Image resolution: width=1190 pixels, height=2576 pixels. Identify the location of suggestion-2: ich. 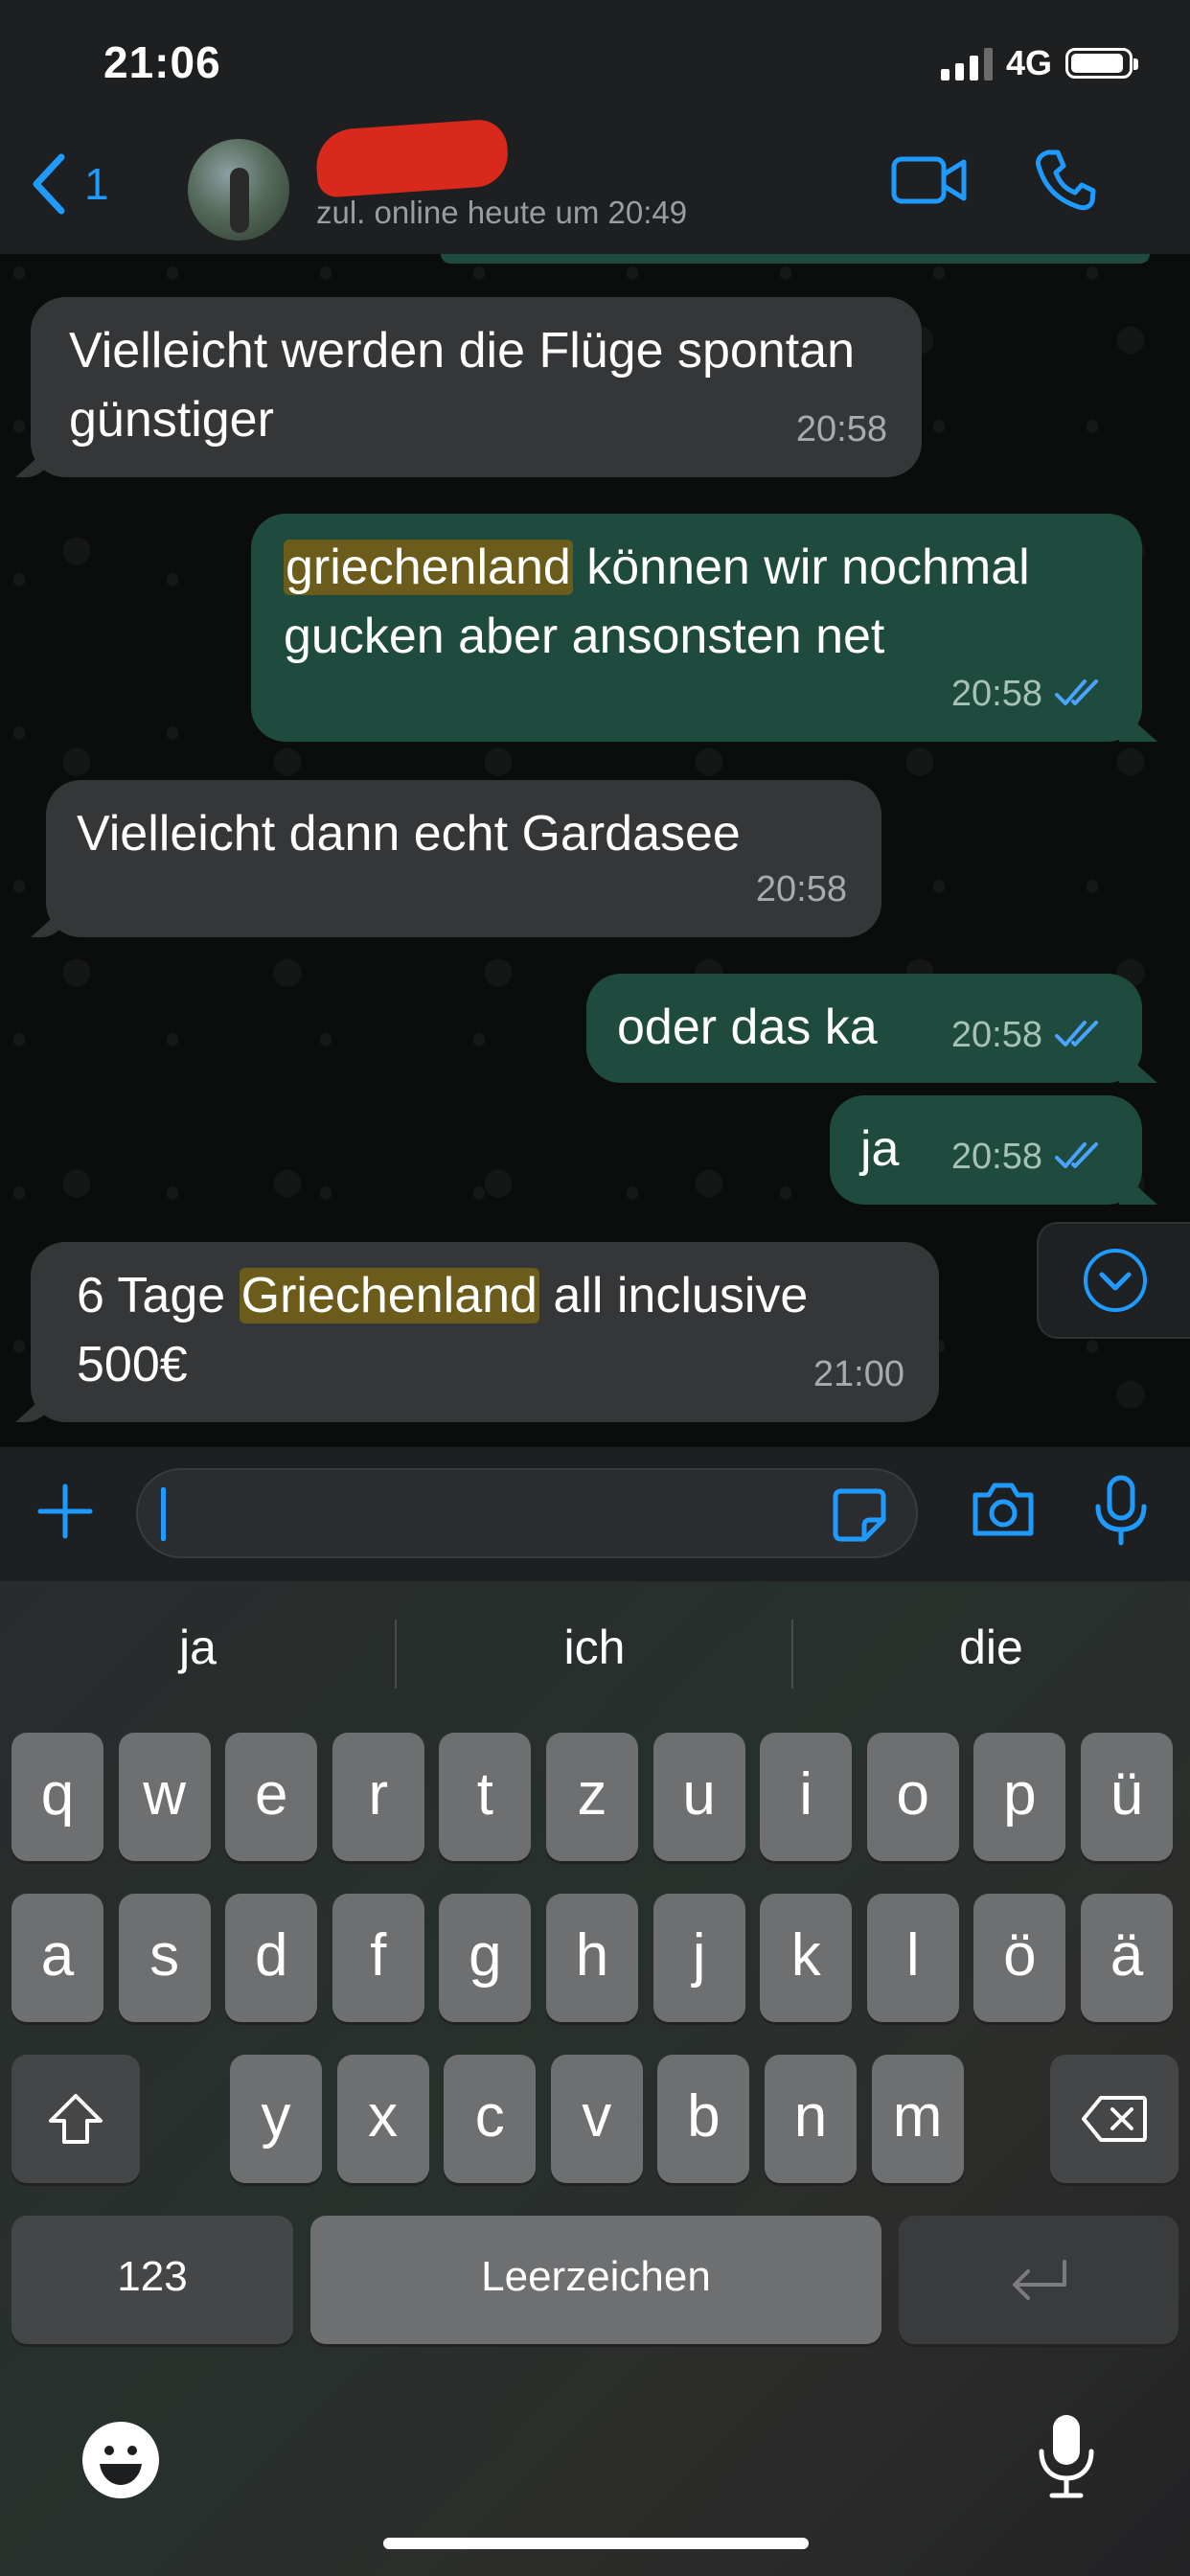
(594, 1647).